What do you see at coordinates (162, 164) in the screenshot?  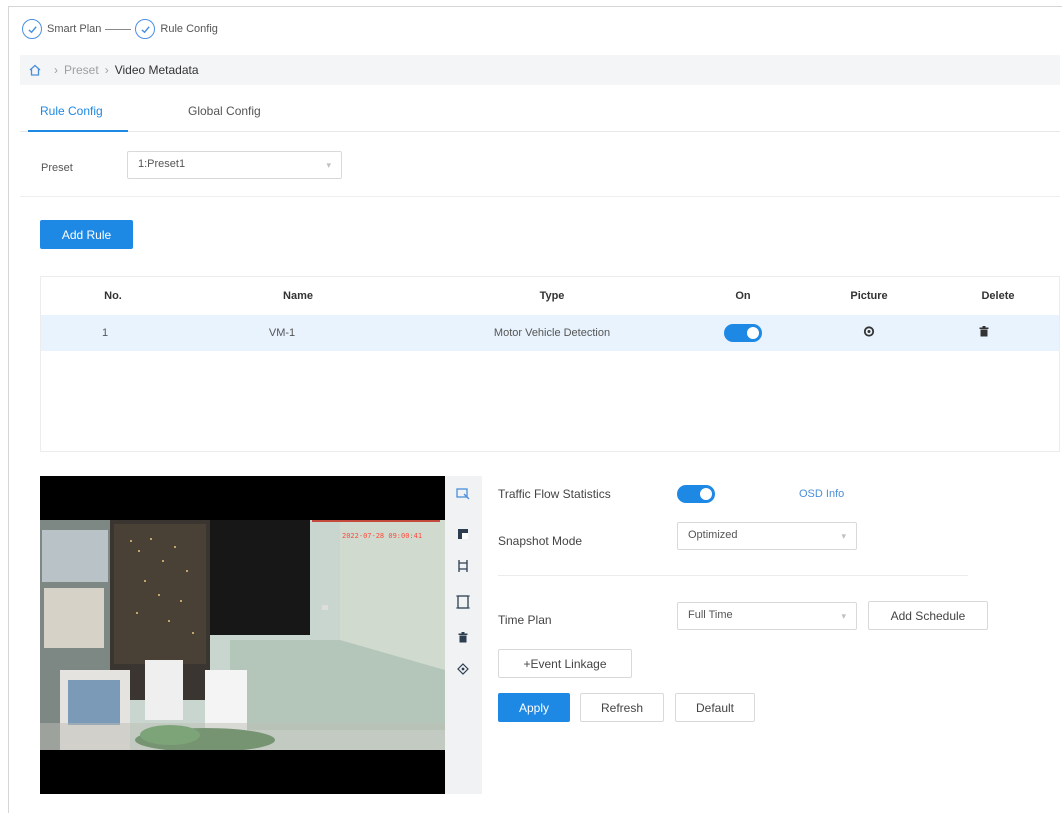 I see `preset-value: 1:Preset1` at bounding box center [162, 164].